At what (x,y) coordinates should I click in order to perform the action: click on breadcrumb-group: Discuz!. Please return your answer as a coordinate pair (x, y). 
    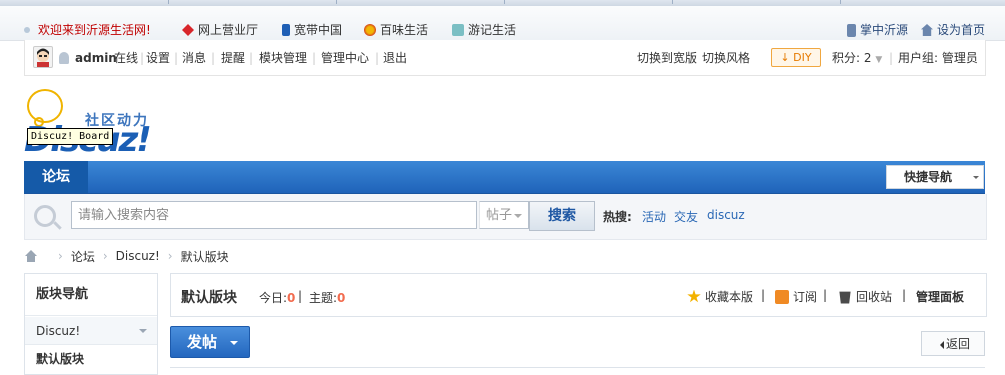
    Looking at the image, I should click on (138, 256).